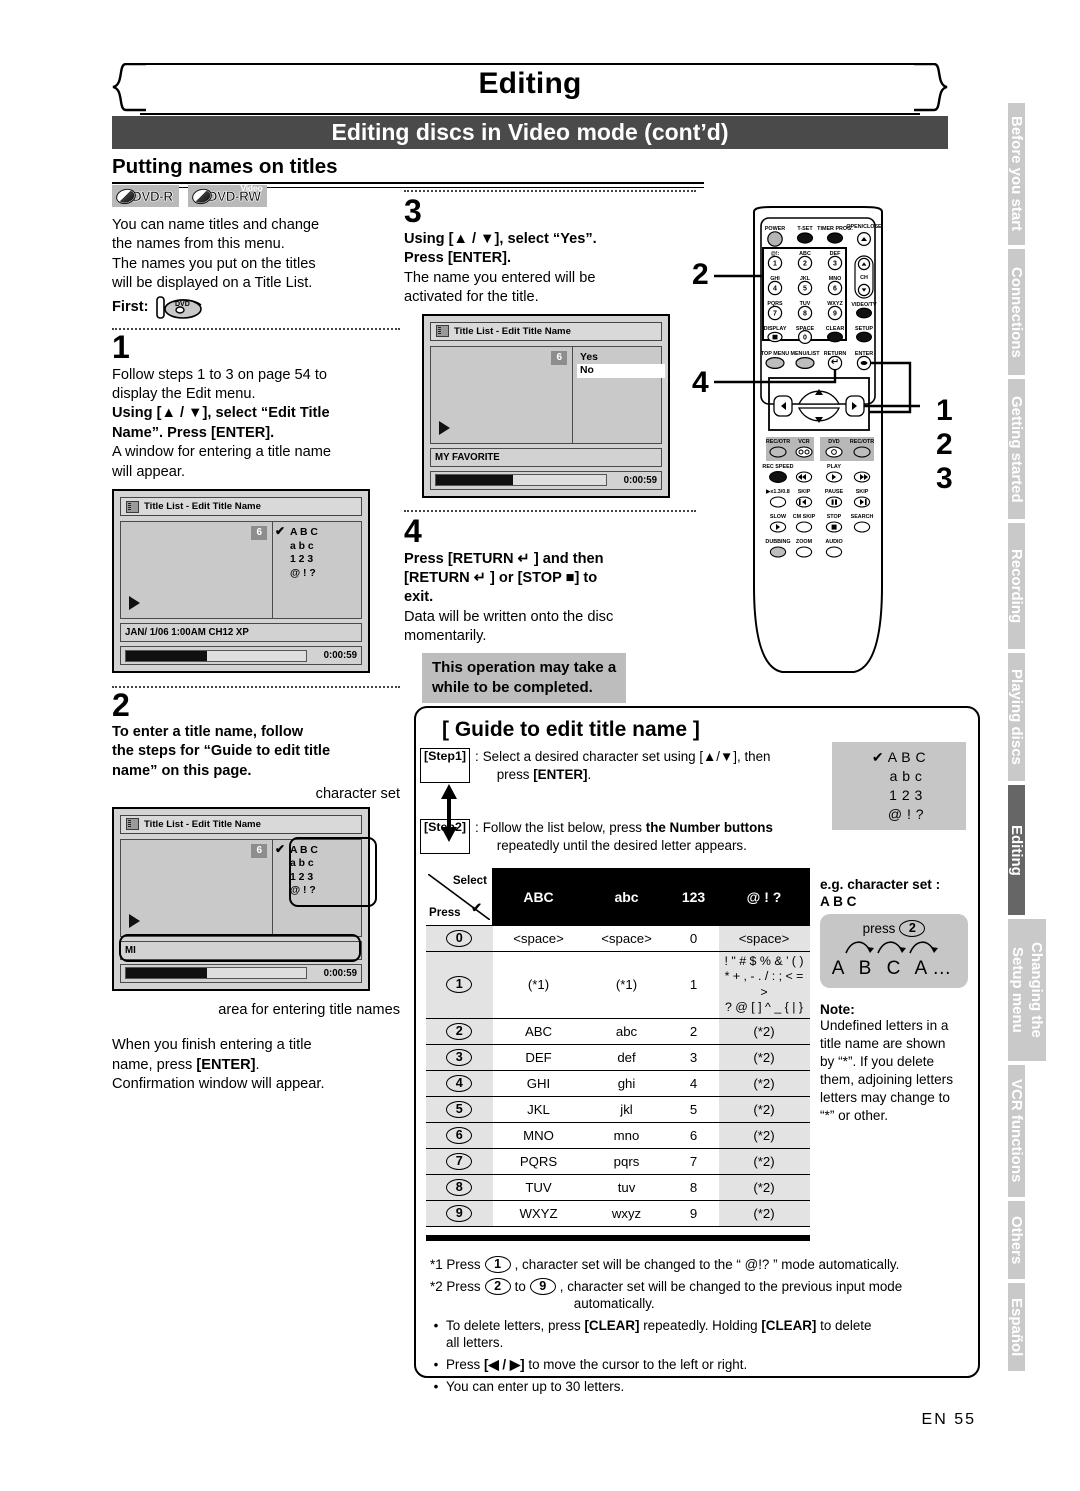 This screenshot has width=1080, height=1491. What do you see at coordinates (775, 264) in the screenshot?
I see `svg-text: 1` at bounding box center [775, 264].